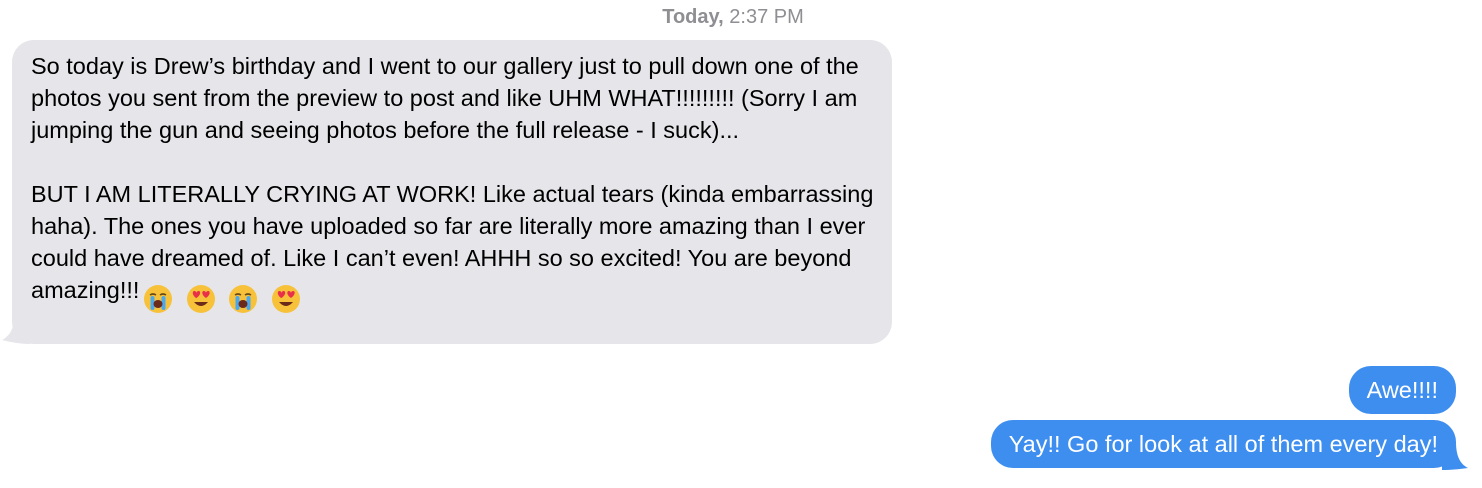 The image size is (1482, 488). What do you see at coordinates (766, 17) in the screenshot?
I see `timestamp-time: 2:37 PM` at bounding box center [766, 17].